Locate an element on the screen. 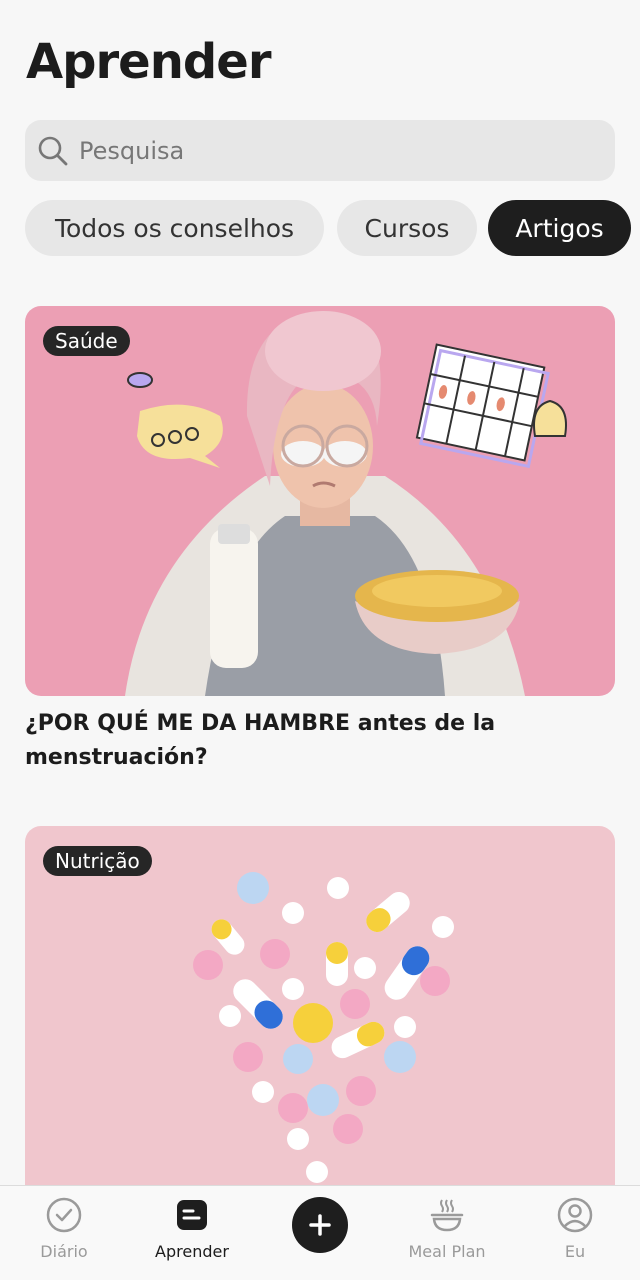 This screenshot has height=1280, width=640. tab-eu: Eu is located at coordinates (575, 1228).